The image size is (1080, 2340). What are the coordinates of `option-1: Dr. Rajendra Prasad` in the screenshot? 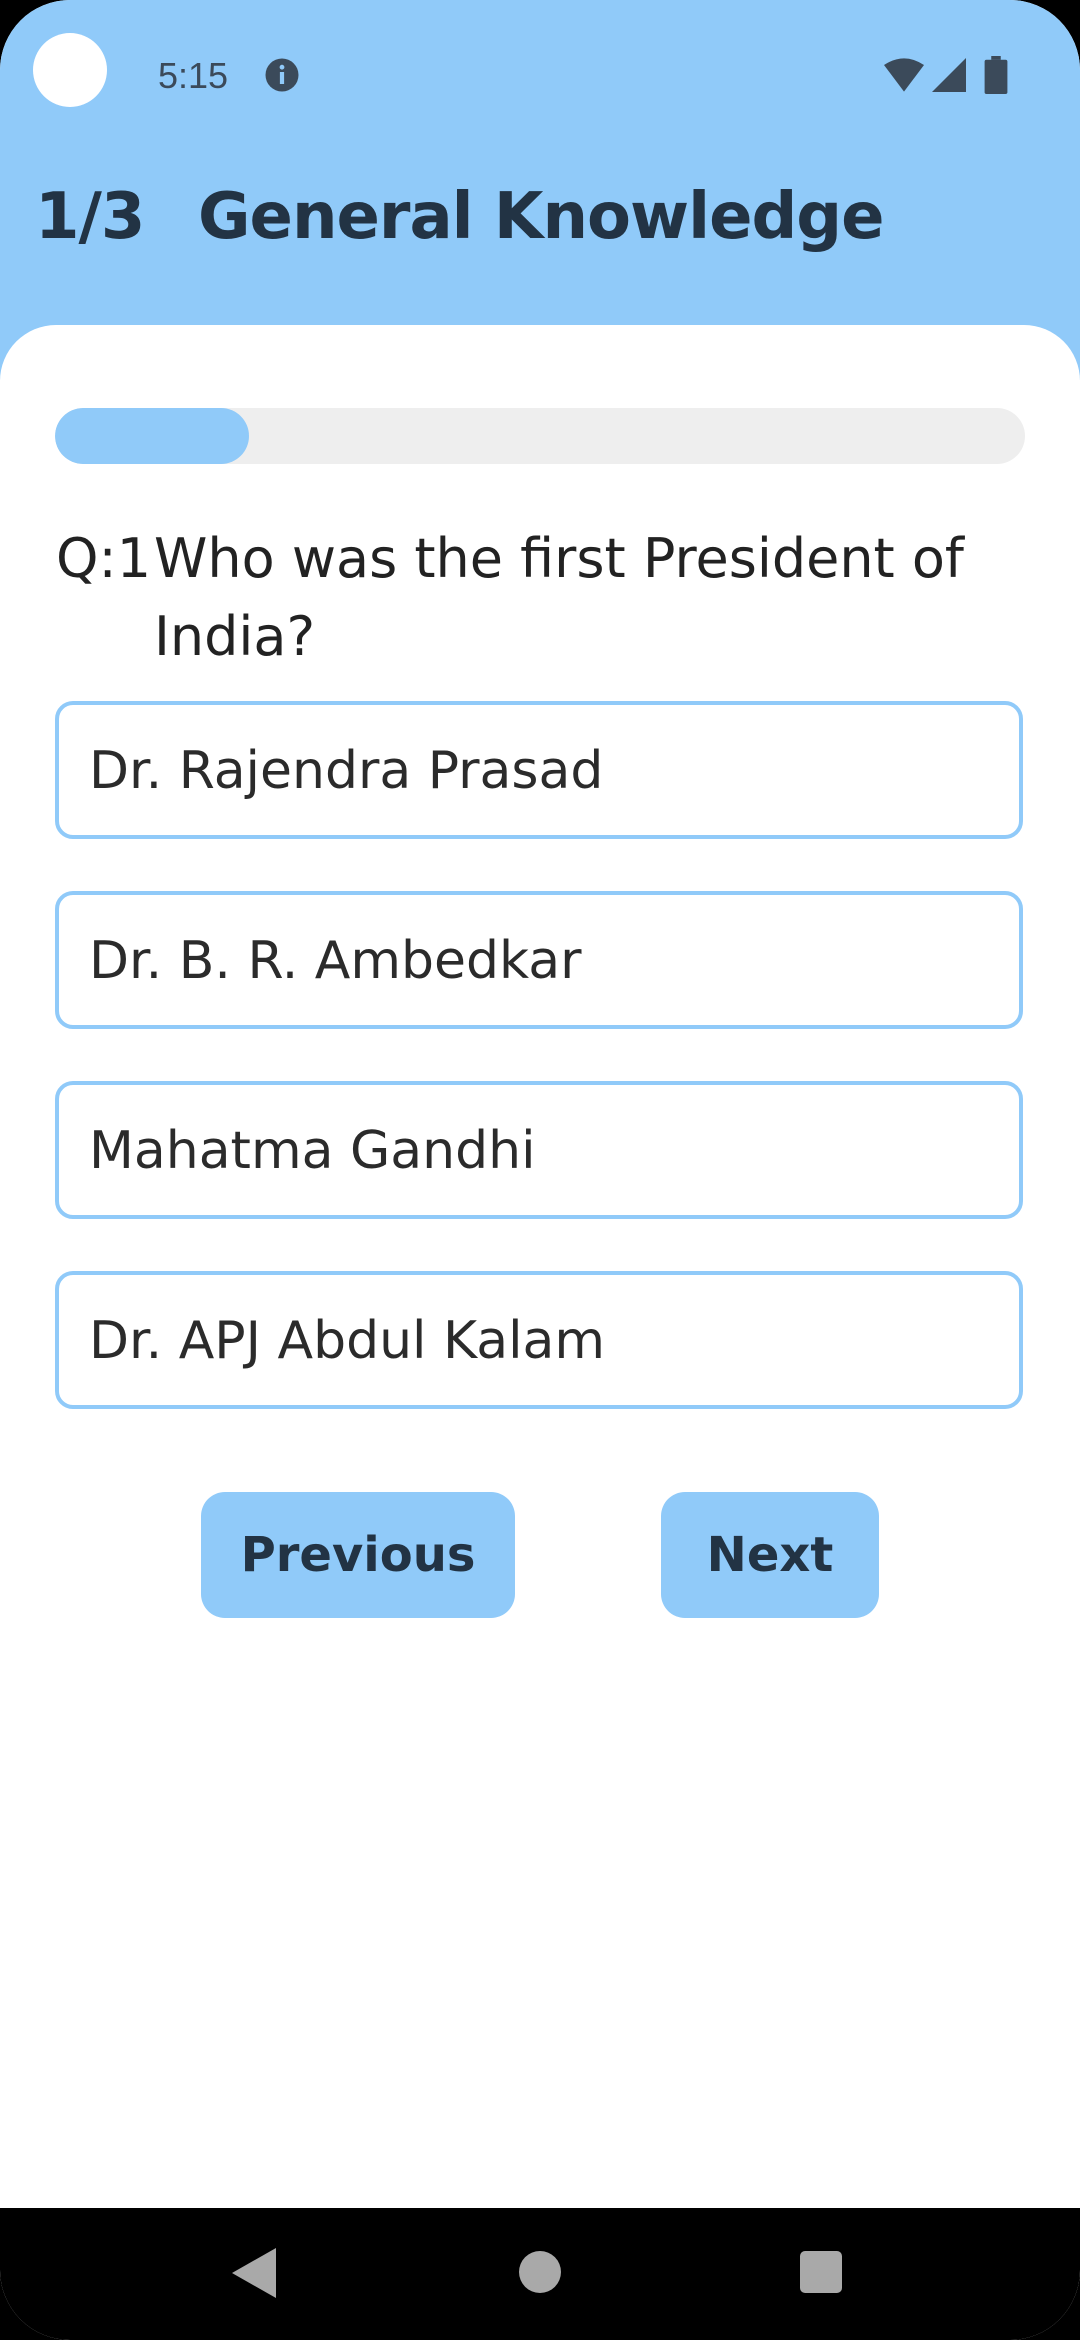 It's located at (539, 770).